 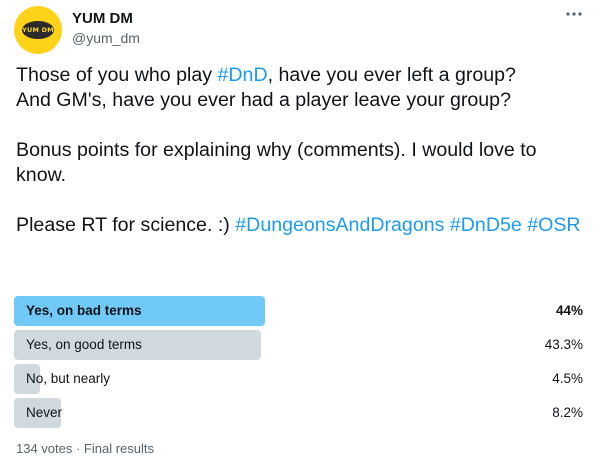 I want to click on poll-option: Yes, on bad terms 44%, so click(x=300, y=311).